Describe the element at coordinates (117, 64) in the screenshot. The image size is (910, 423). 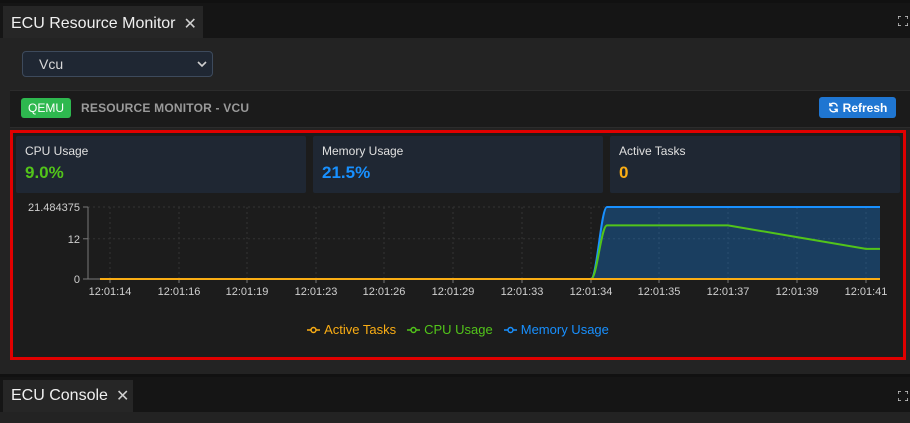
I see `ecu-select: Vcu` at that location.